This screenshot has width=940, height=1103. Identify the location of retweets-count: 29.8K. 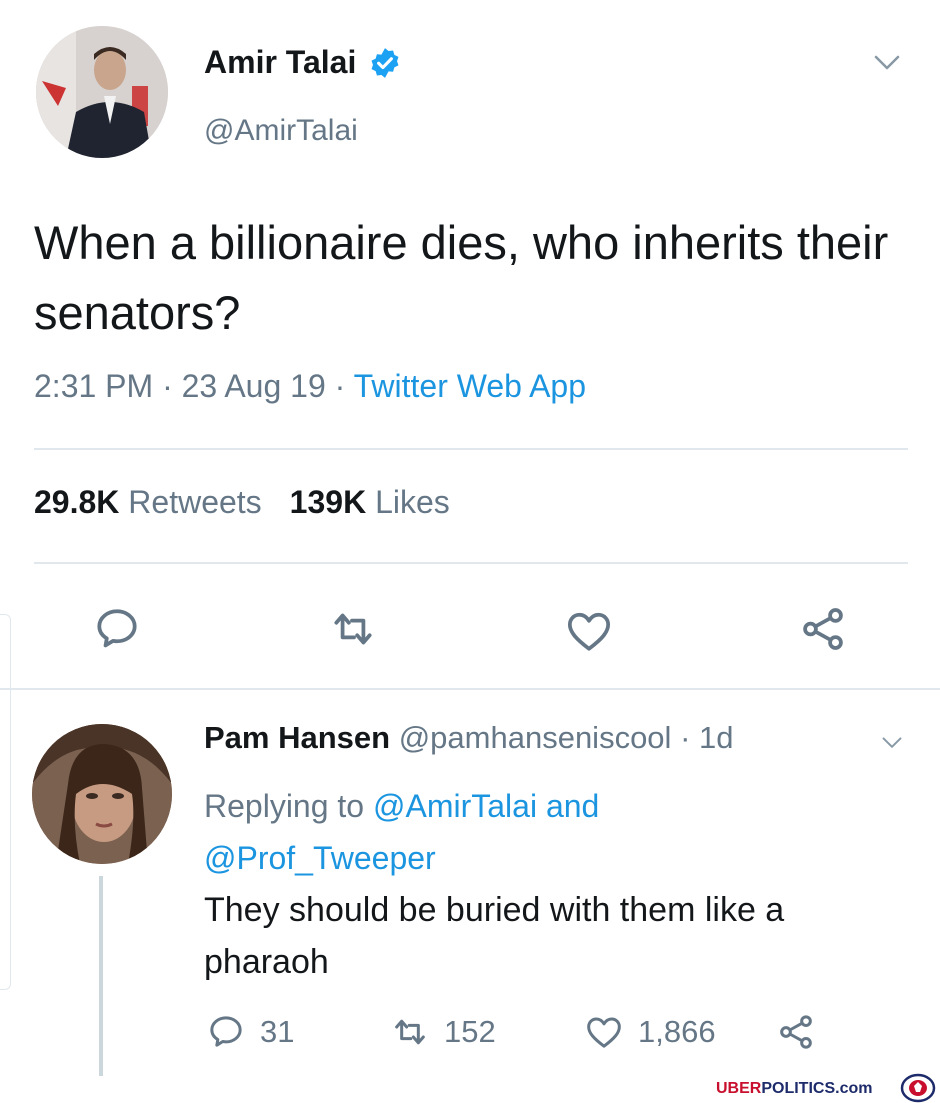
(77, 502).